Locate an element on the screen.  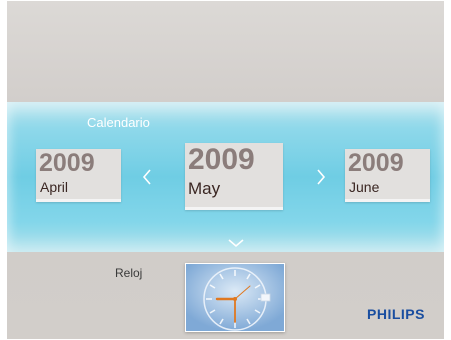
chevron-right-icon is located at coordinates (321, 177).